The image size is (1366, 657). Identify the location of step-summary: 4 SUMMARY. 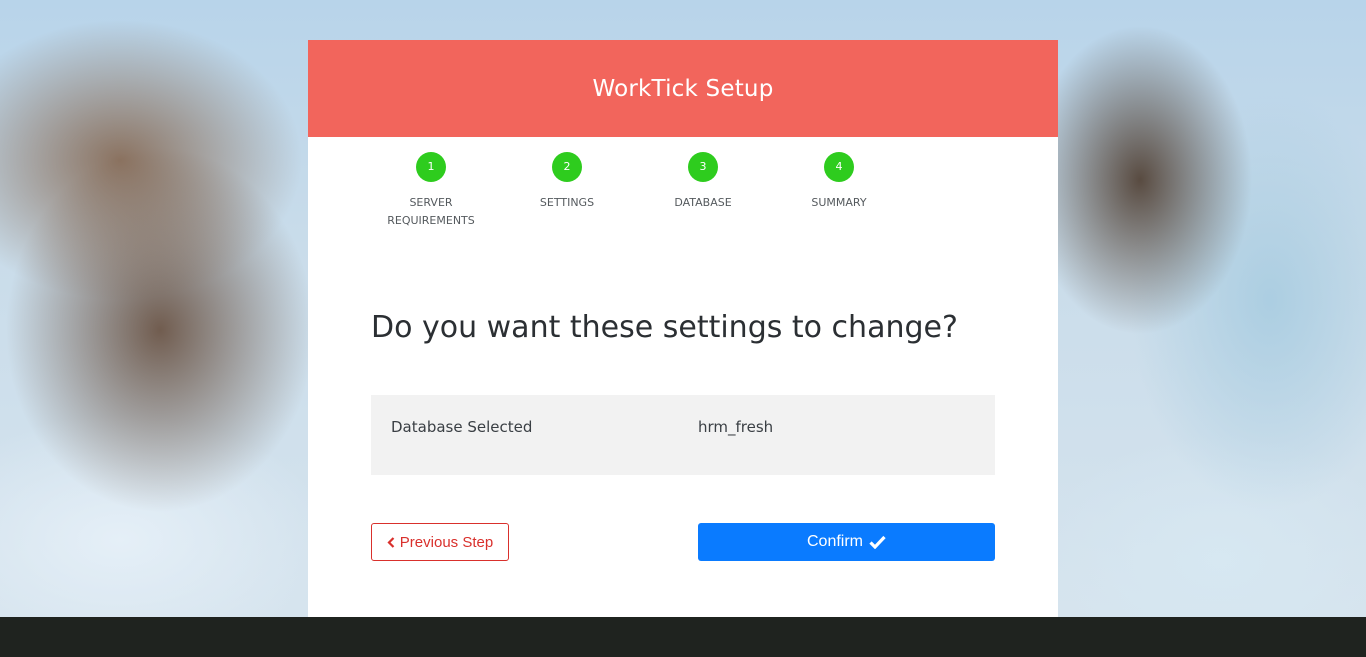
(839, 182).